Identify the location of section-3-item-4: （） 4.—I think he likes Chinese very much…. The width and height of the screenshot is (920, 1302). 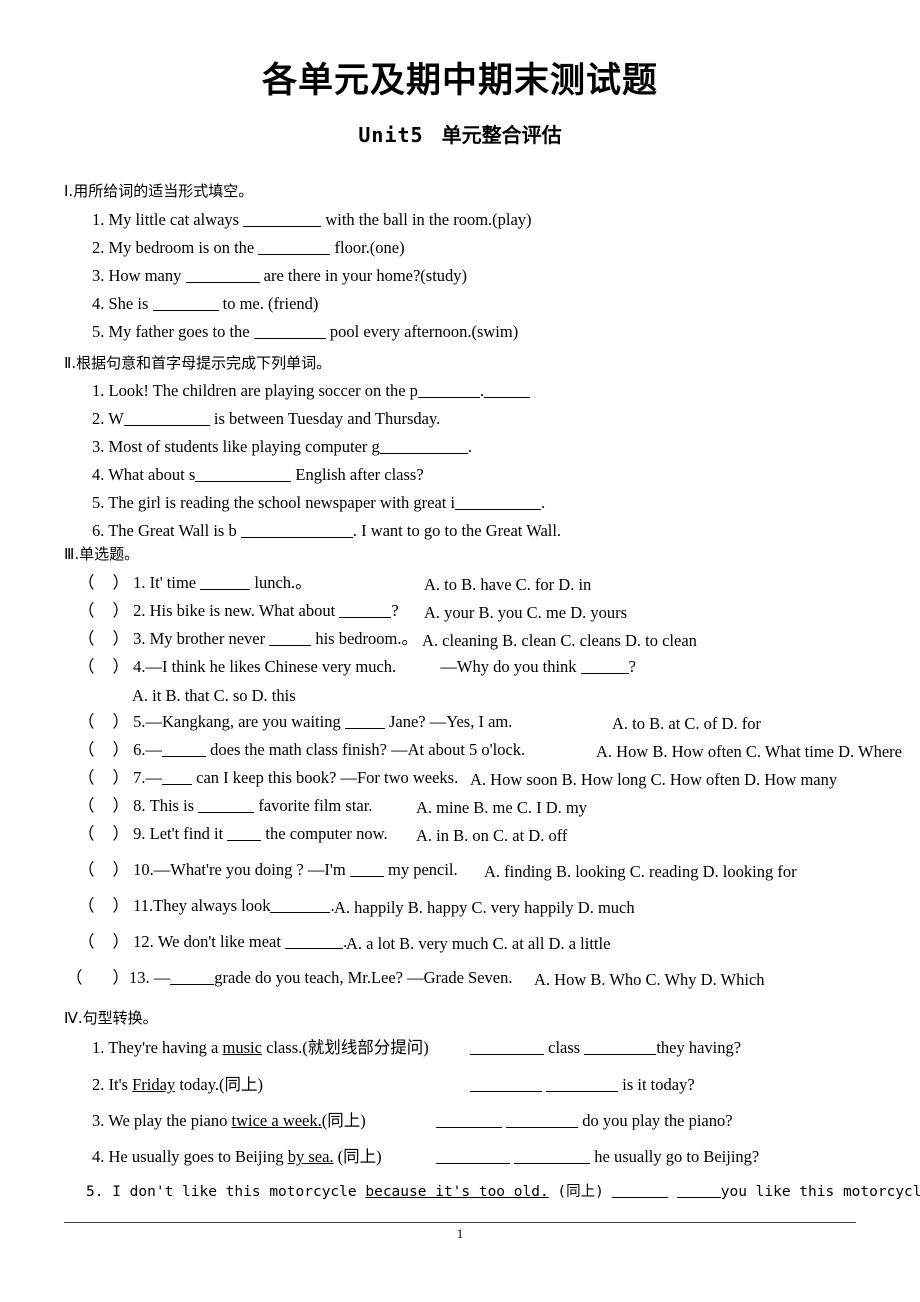
(357, 666).